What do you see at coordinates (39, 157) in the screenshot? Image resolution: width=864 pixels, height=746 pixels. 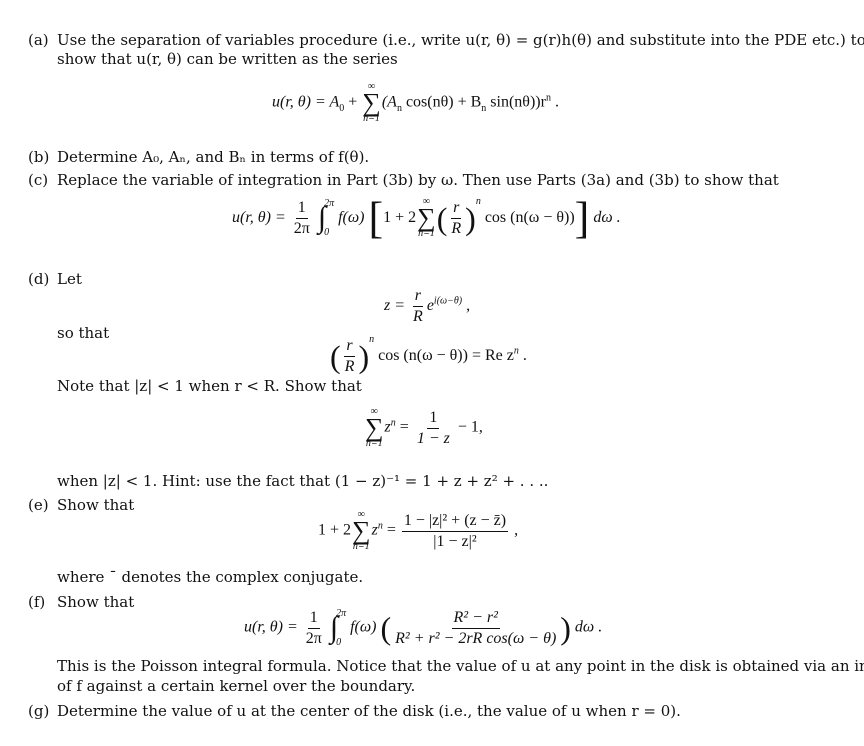 I see `part-b-label: (b)` at bounding box center [39, 157].